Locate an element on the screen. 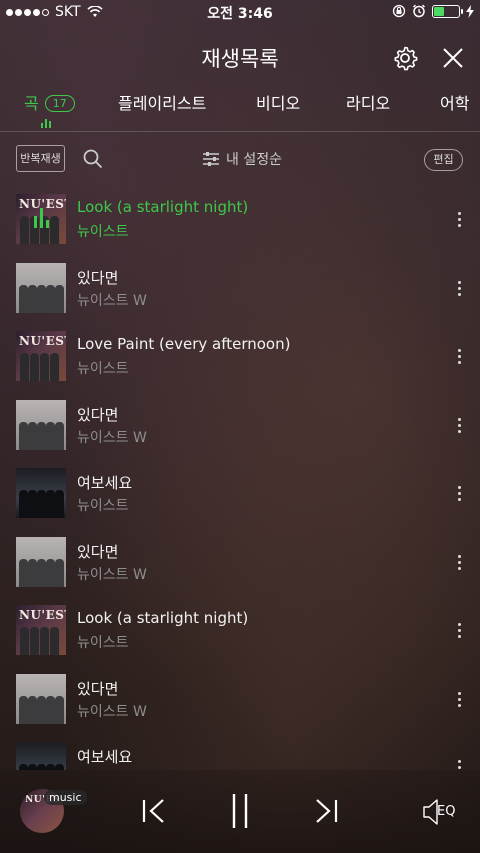 This screenshot has width=480, height=853. tab-songs-count-badge: 17 is located at coordinates (59, 103).